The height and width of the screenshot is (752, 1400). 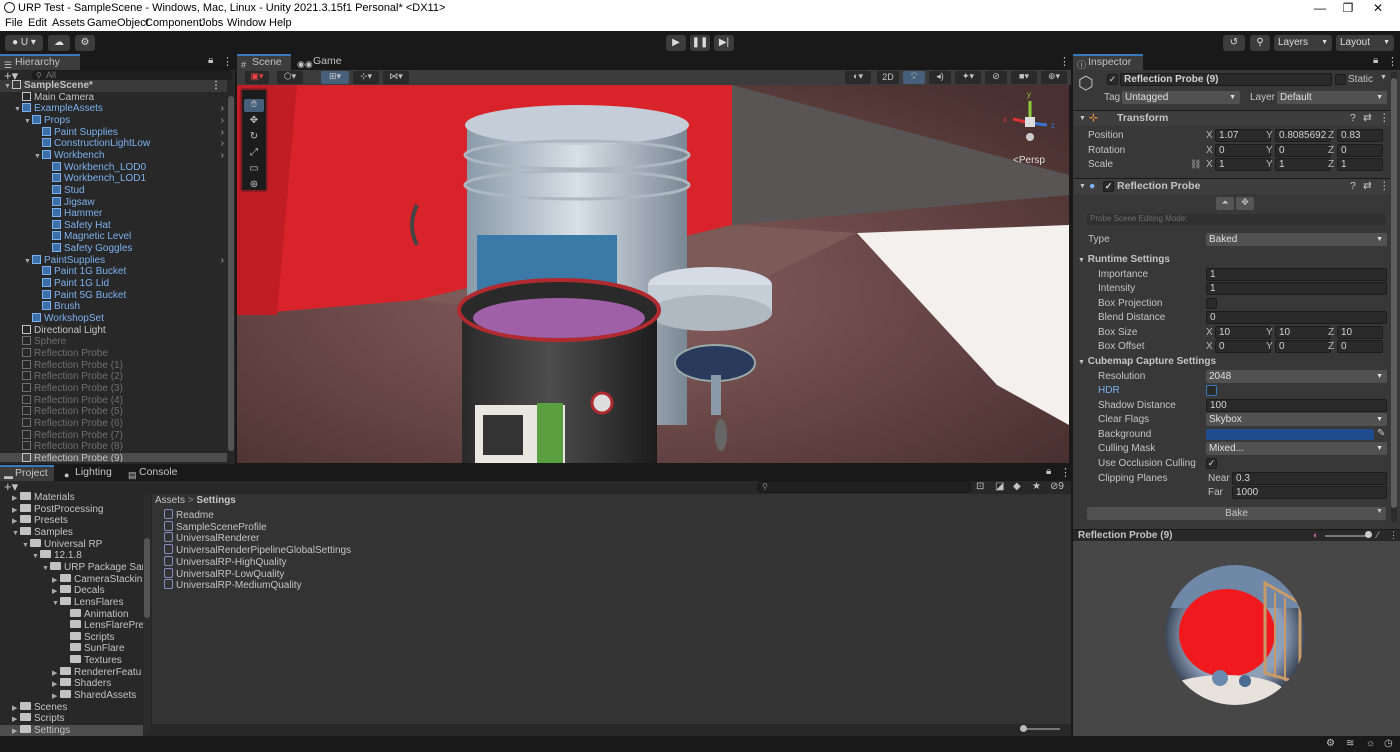 What do you see at coordinates (211, 538) in the screenshot?
I see `asset-item: UniversalRenderer` at bounding box center [211, 538].